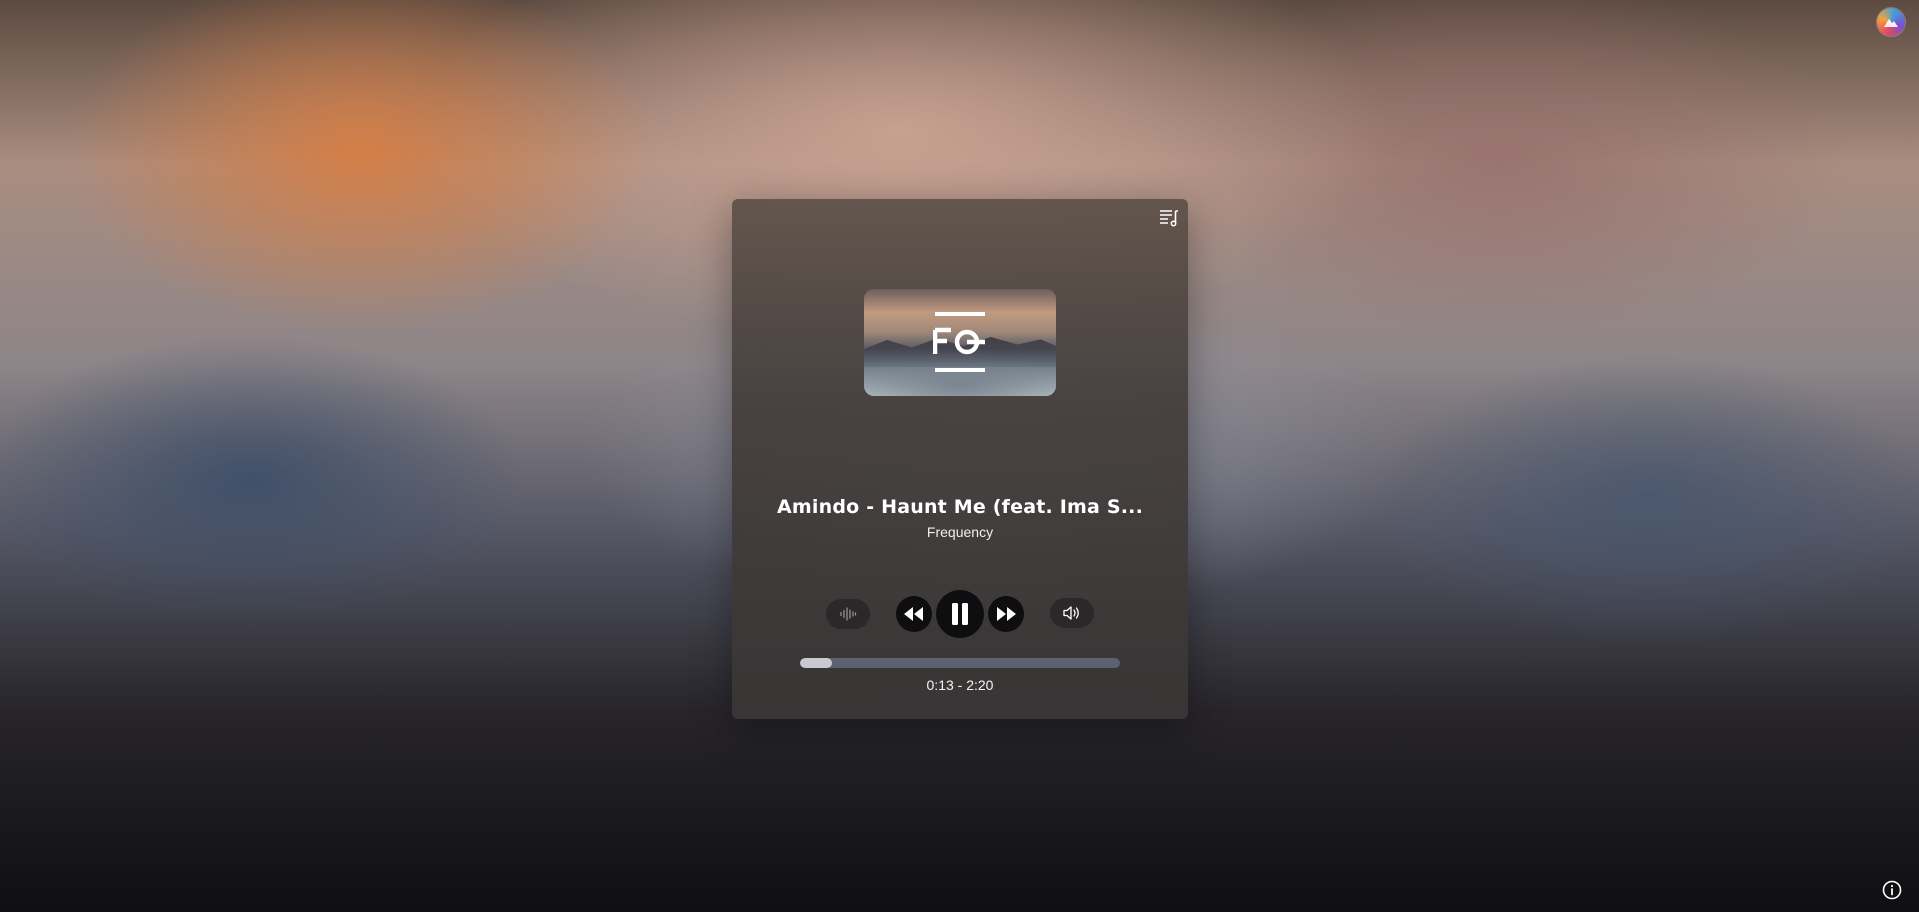  I want to click on pause-icon, so click(960, 614).